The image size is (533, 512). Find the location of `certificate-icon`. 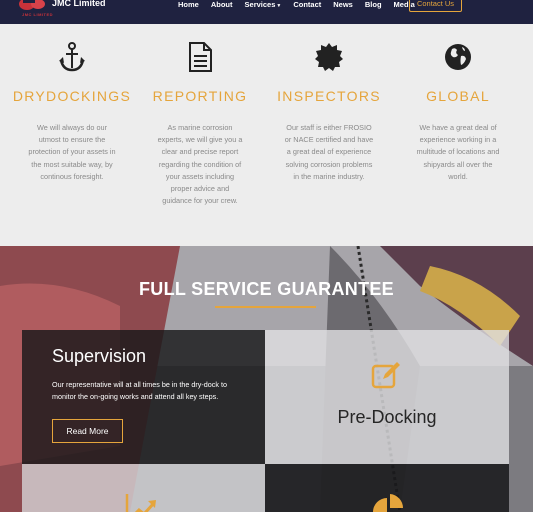

certificate-icon is located at coordinates (329, 57).